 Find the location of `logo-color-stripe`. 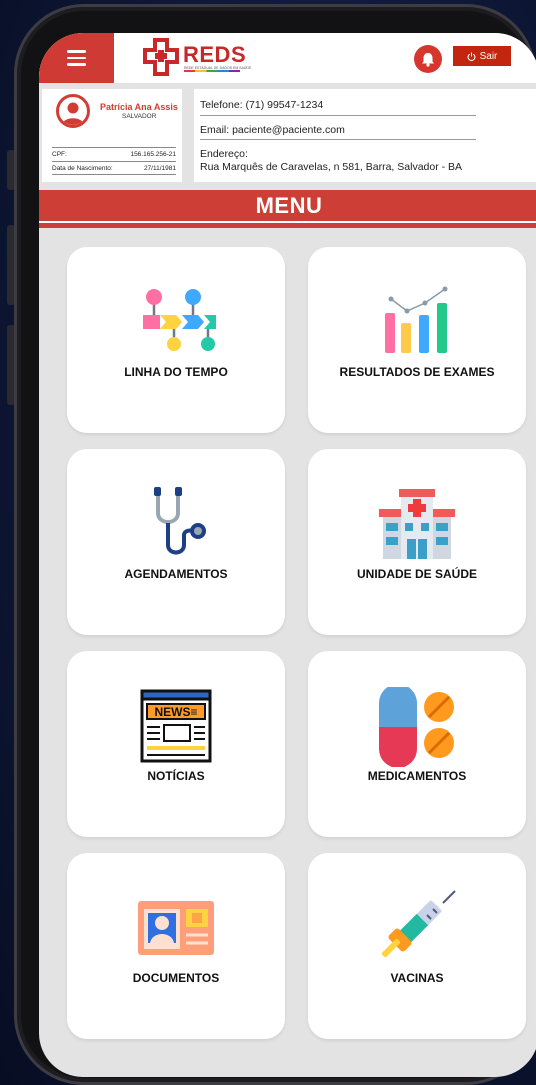

logo-color-stripe is located at coordinates (212, 71).